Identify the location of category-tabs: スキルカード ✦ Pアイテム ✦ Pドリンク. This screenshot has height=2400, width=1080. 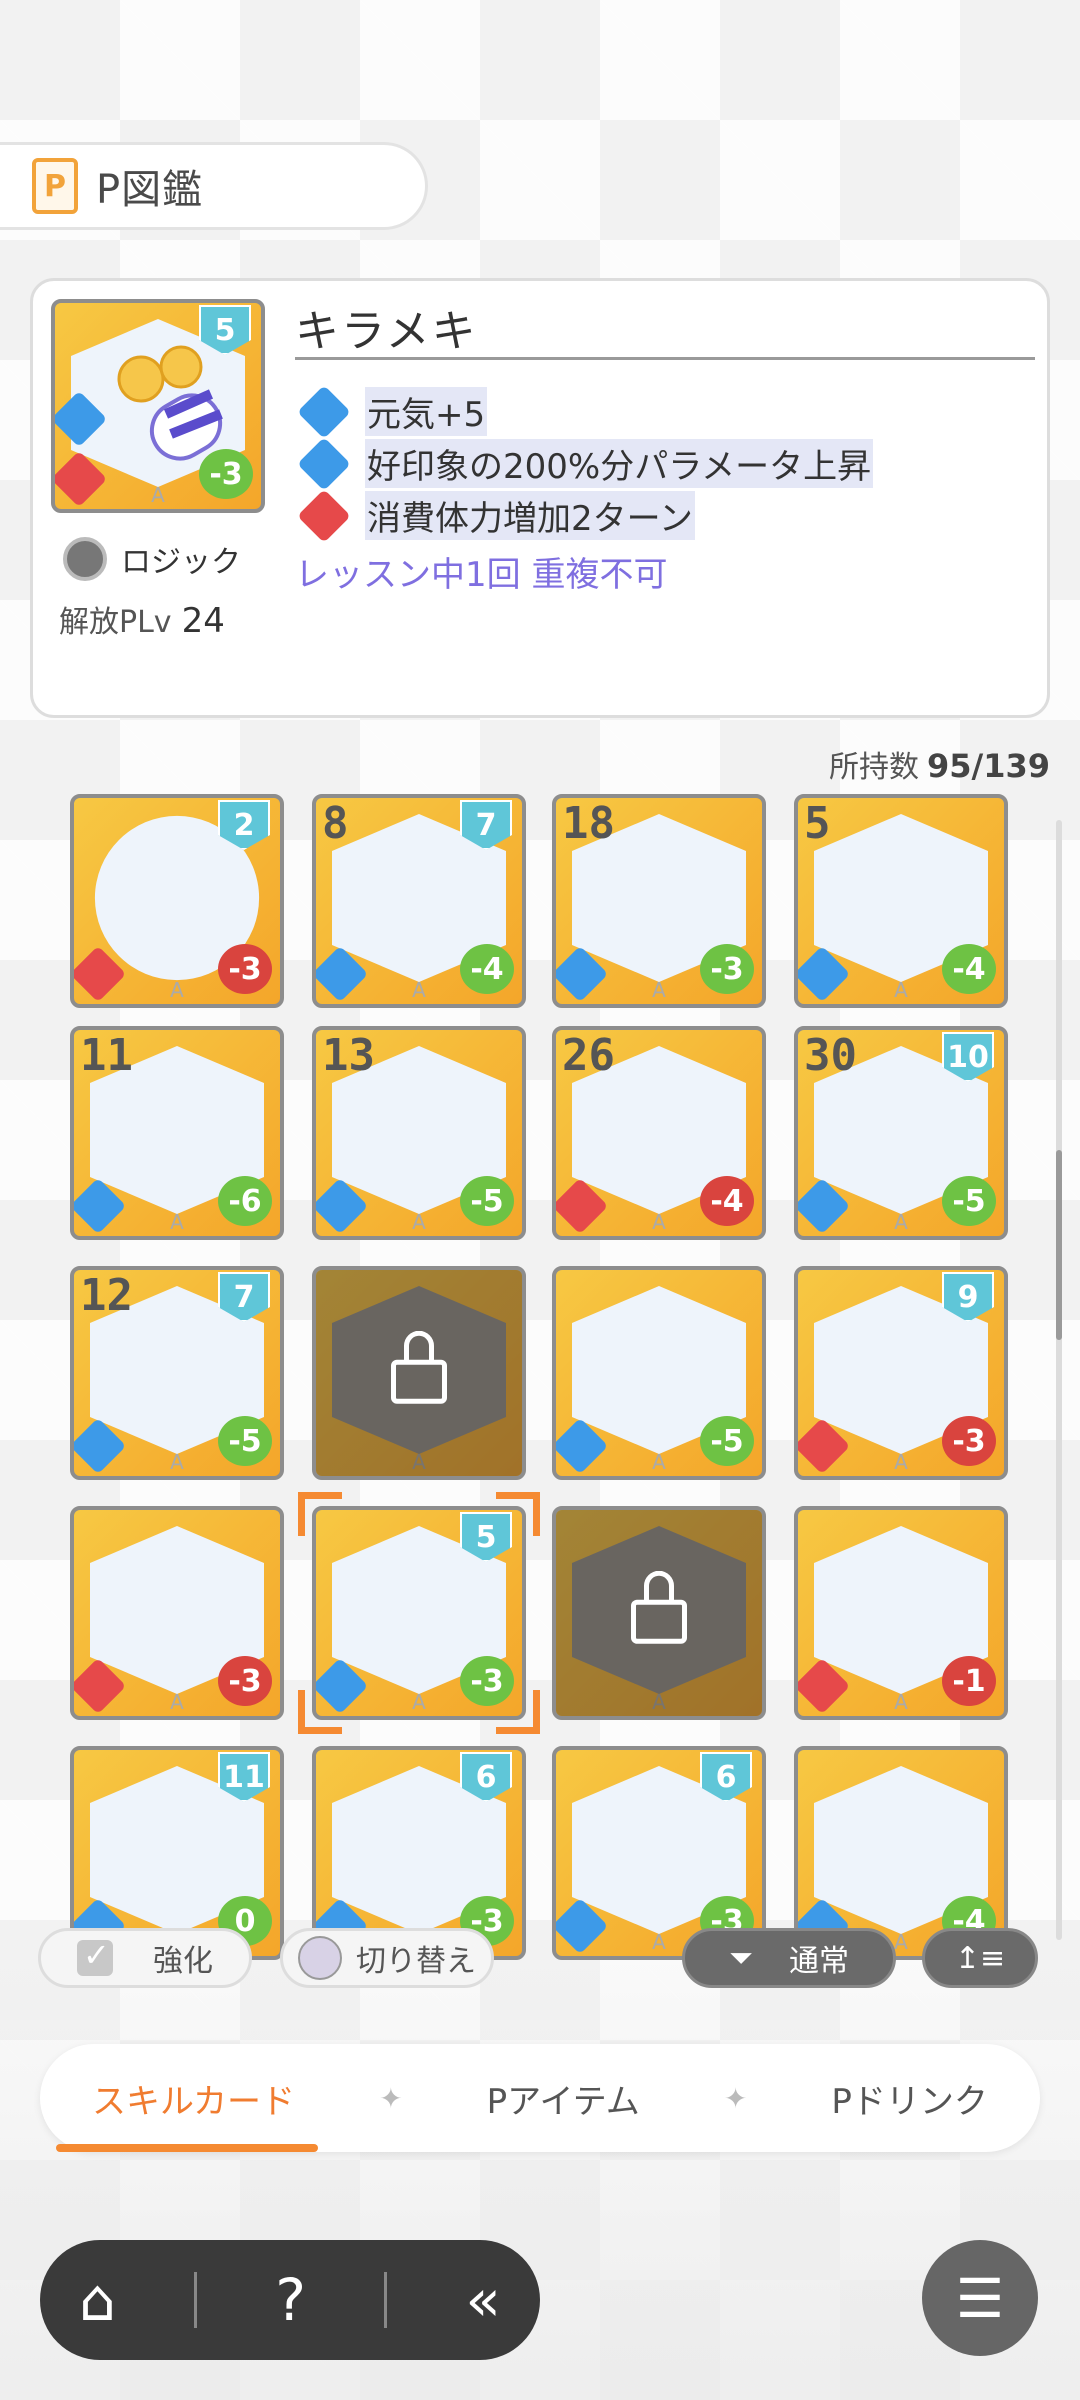
(540, 2098).